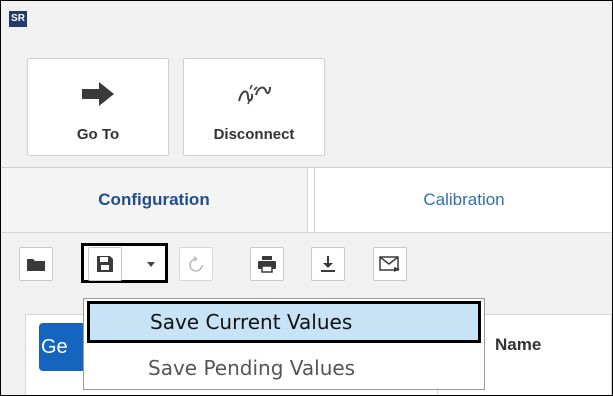 This screenshot has width=613, height=396. What do you see at coordinates (254, 96) in the screenshot?
I see `unplug-icon` at bounding box center [254, 96].